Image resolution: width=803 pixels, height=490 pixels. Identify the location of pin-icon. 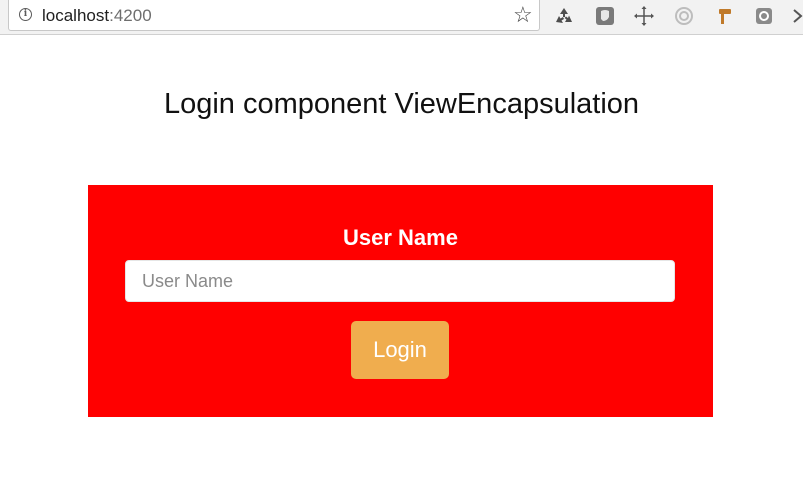
(725, 16).